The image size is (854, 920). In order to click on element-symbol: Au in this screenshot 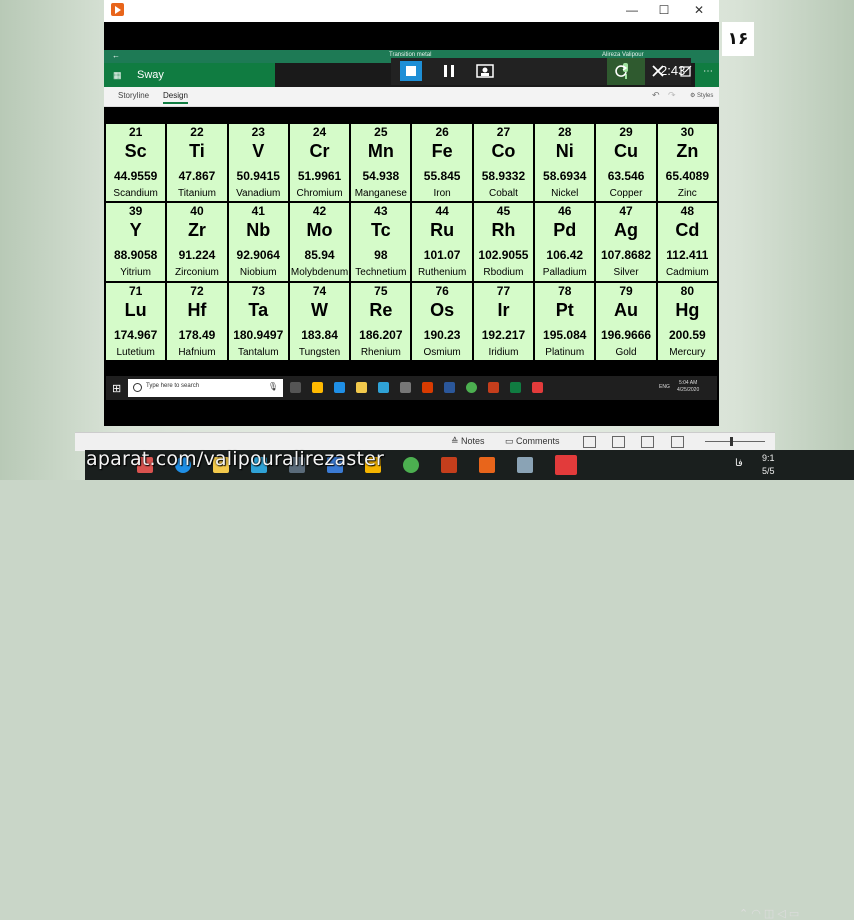, I will do `click(626, 309)`.